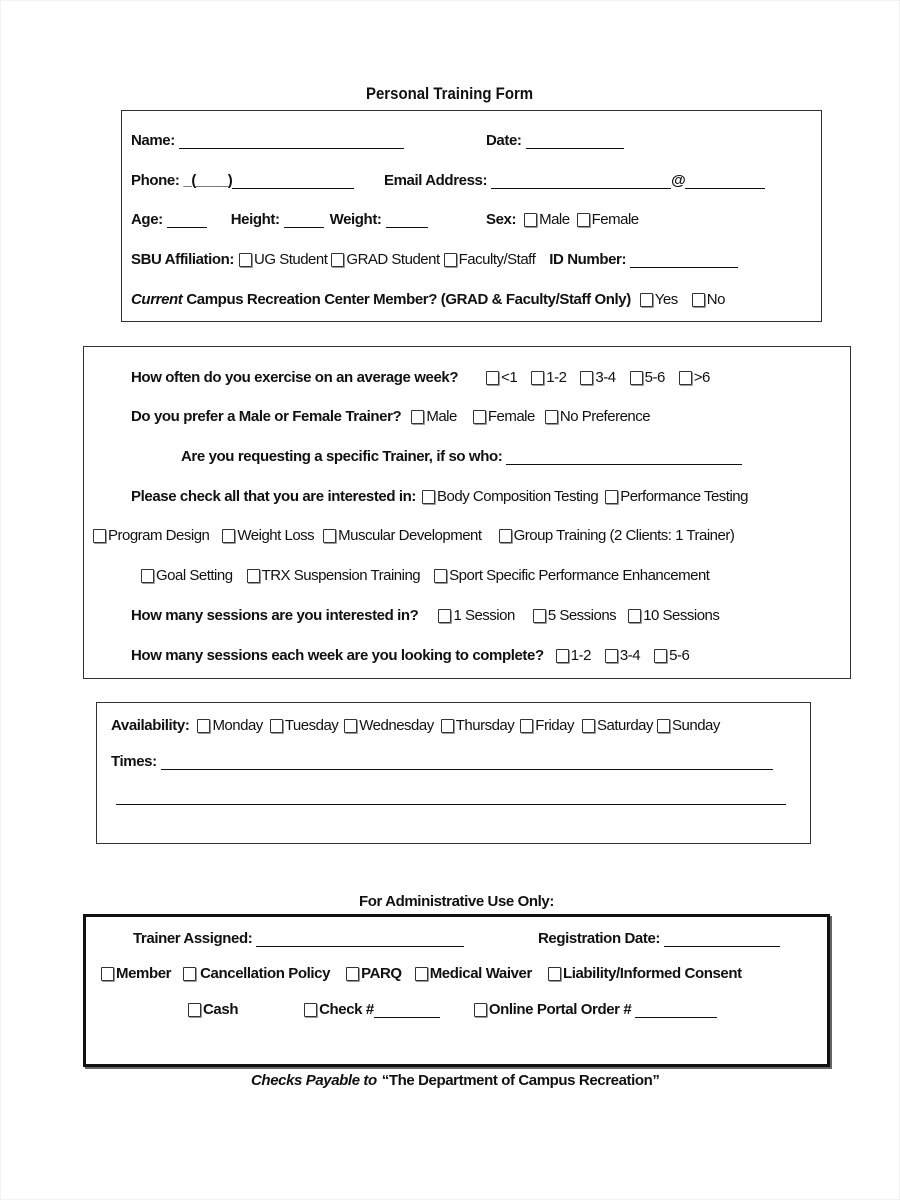 The width and height of the screenshot is (900, 1200). Describe the element at coordinates (283, 260) in the screenshot. I see `affiliation-option-ug: UG Student` at that location.